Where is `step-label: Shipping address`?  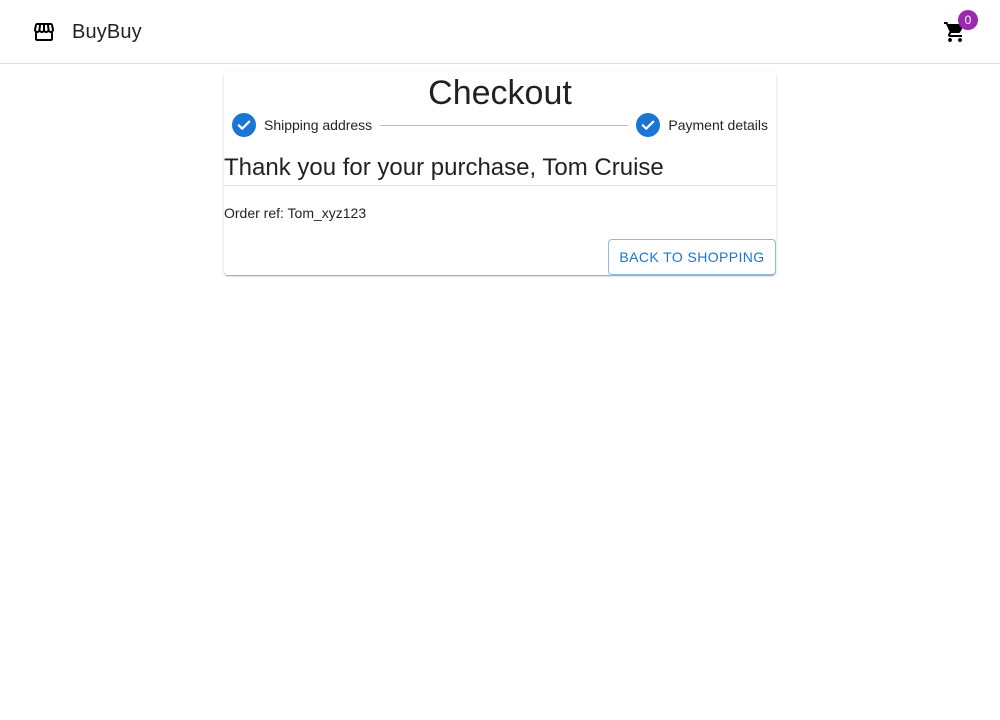 step-label: Shipping address is located at coordinates (318, 125).